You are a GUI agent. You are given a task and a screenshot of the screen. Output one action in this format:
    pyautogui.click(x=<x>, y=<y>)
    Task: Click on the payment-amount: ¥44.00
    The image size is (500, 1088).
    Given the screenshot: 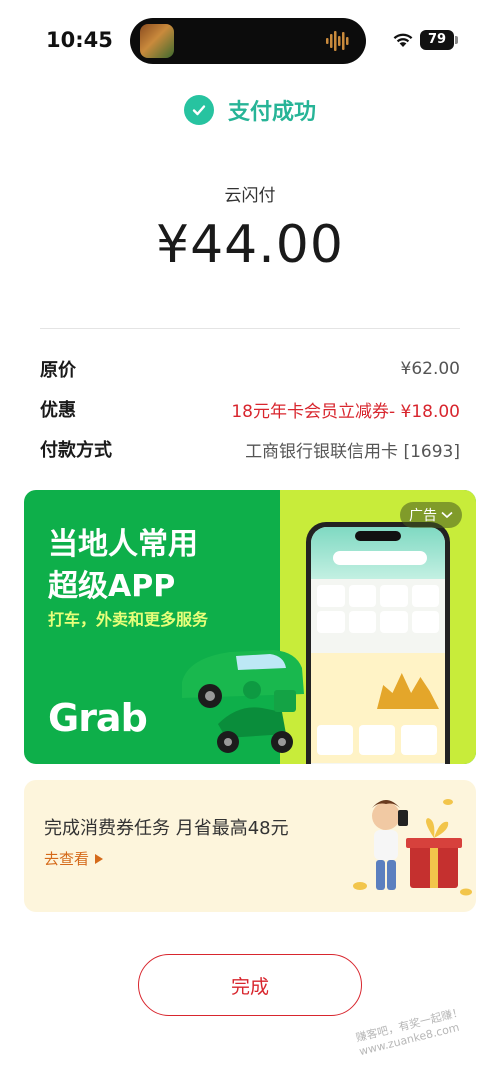 What is the action you would take?
    pyautogui.click(x=250, y=245)
    